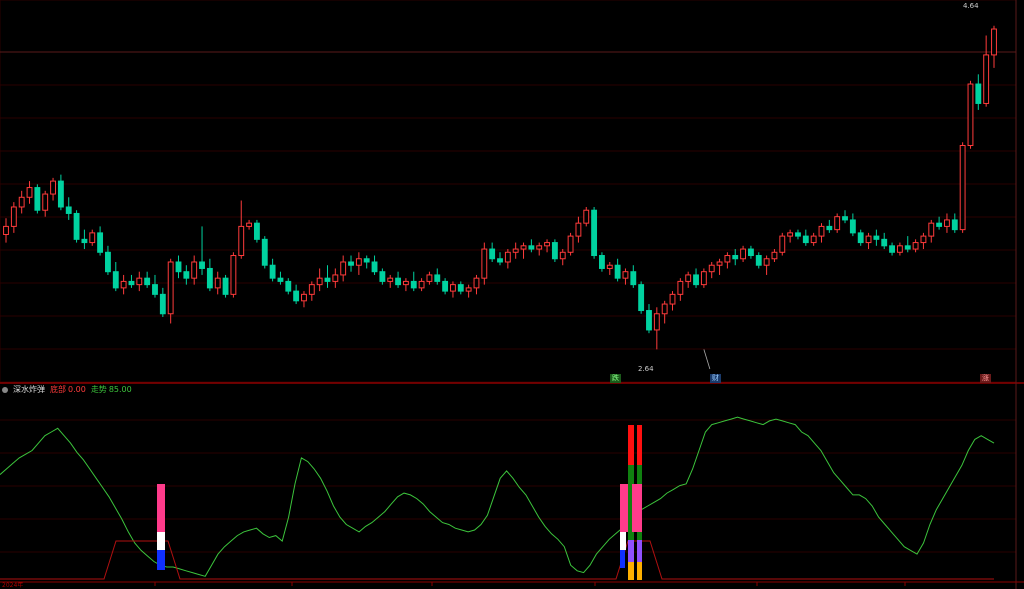 The image size is (1024, 589). Describe the element at coordinates (13, 585) in the screenshot. I see `x-axis-year-label: 2024年` at that location.